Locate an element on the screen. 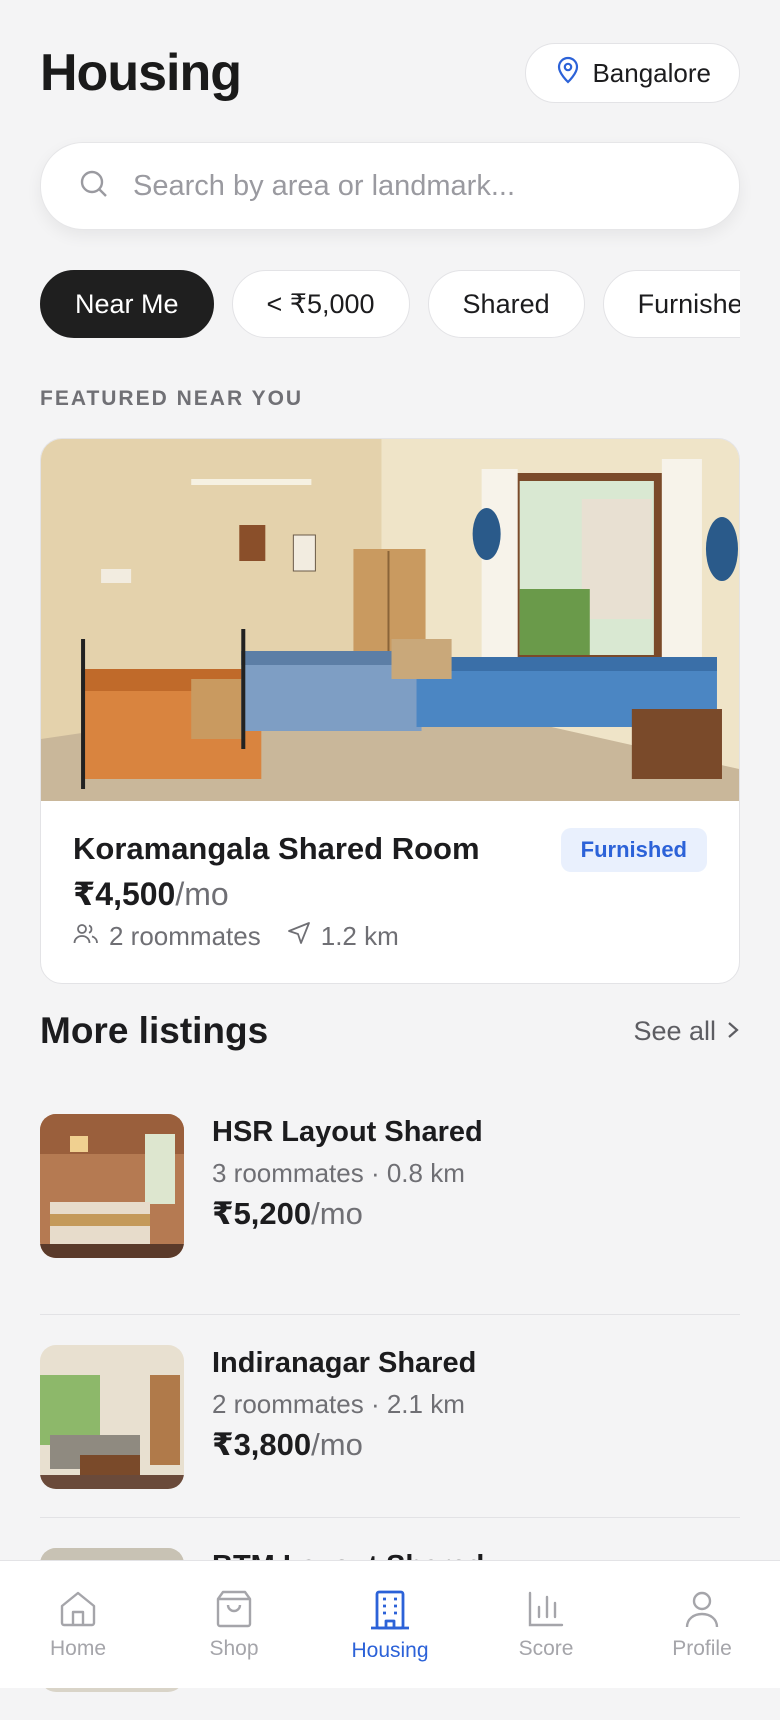 Image resolution: width=780 pixels, height=1720 pixels. distance-text: 1.2 km is located at coordinates (359, 936).